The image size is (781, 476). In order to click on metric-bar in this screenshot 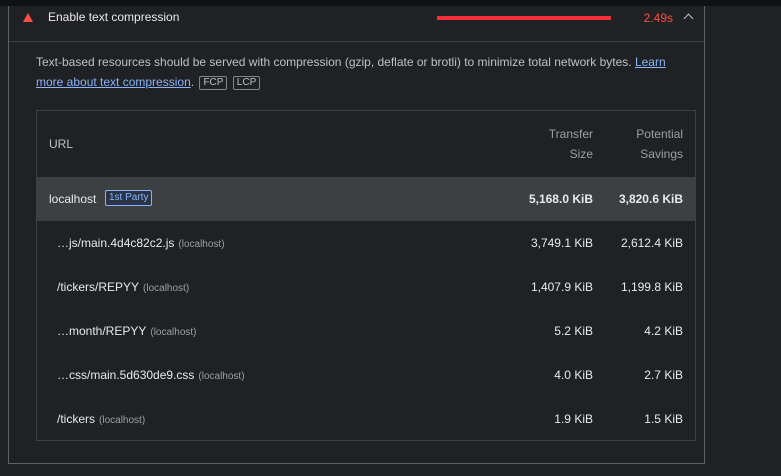, I will do `click(524, 18)`.